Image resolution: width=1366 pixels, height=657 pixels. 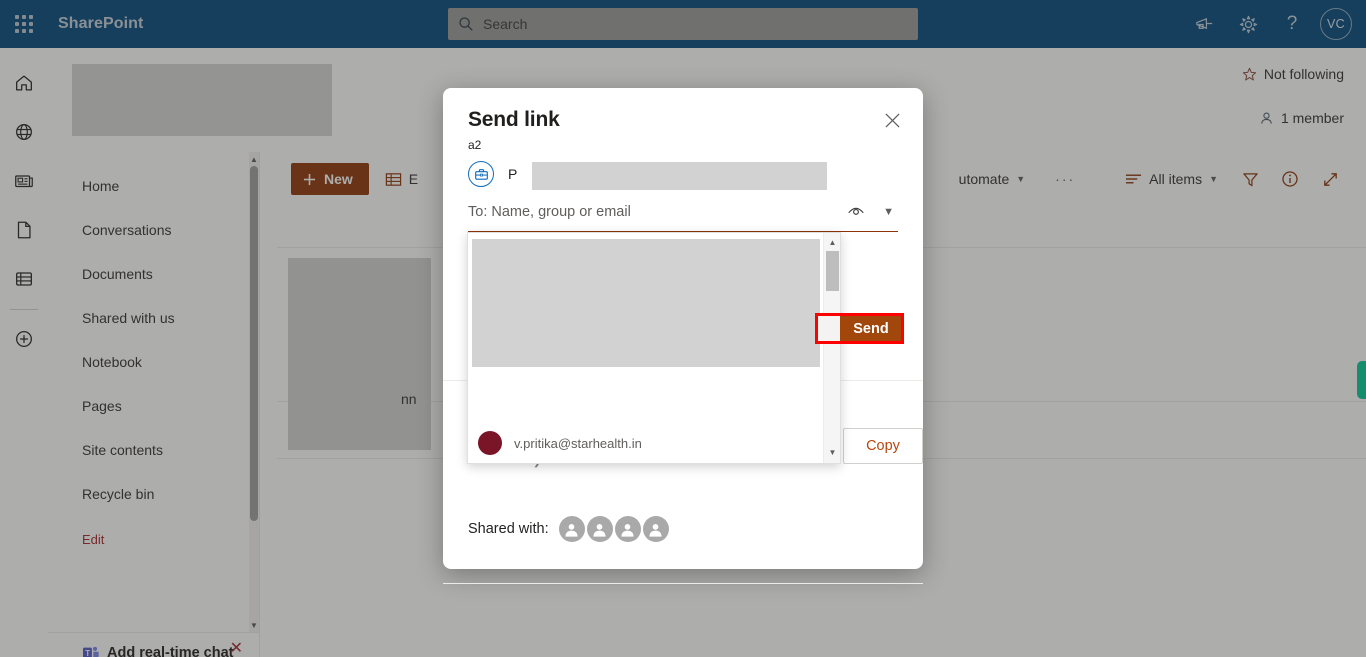 I want to click on suggestions-scrollbar: ▲ ▼, so click(x=831, y=348).